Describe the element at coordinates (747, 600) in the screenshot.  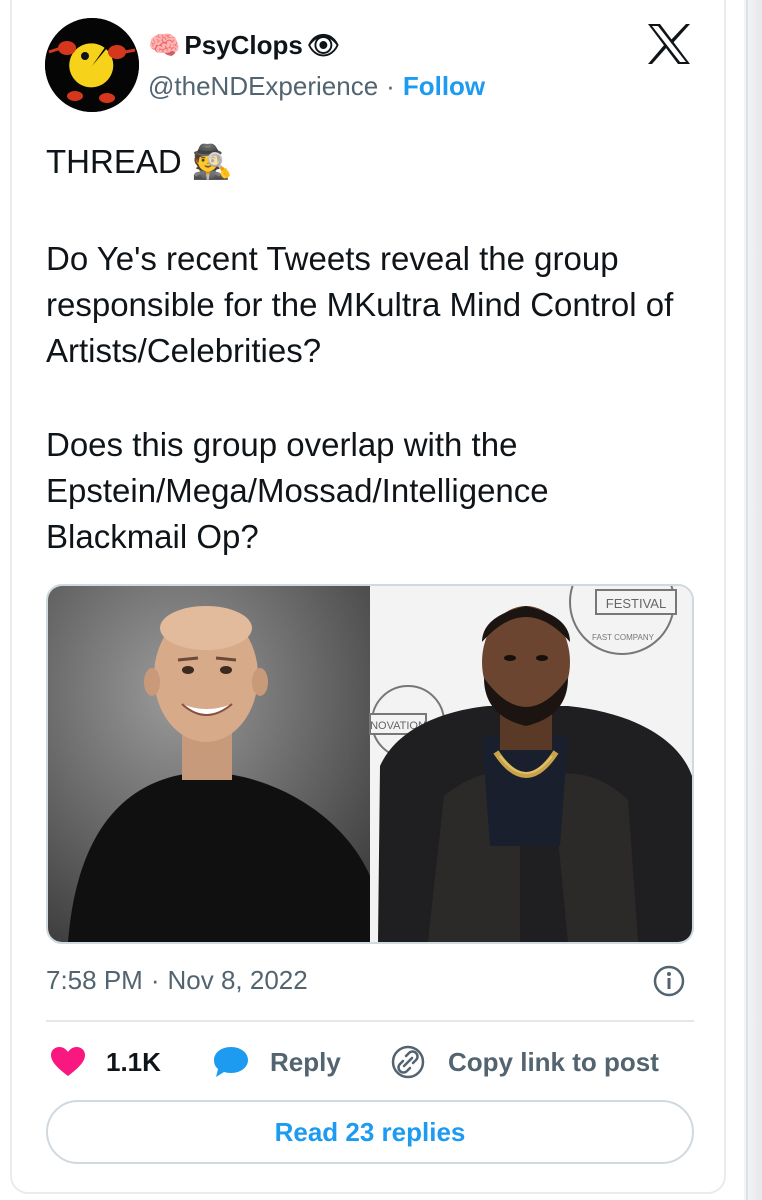
I see `page-edge-line` at that location.